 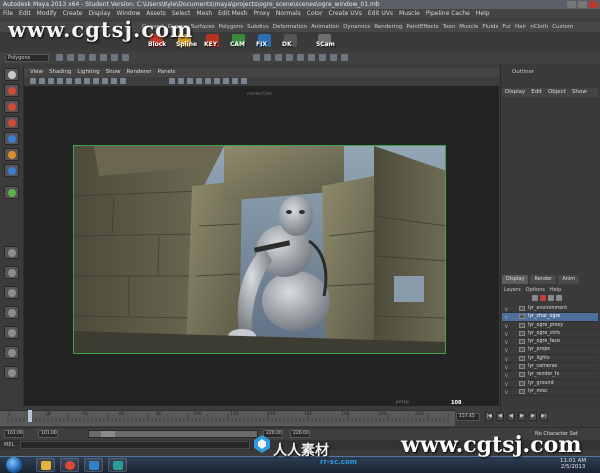 I want to click on layer-row: Vlyr_ogre_proxy, so click(x=550, y=326).